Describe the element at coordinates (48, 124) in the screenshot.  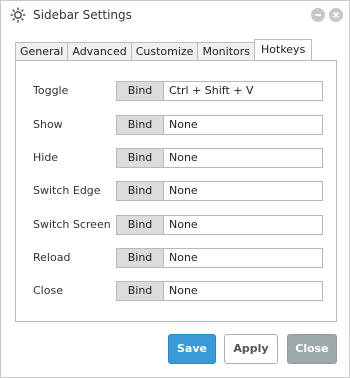
I see `hotkey-label: Show` at that location.